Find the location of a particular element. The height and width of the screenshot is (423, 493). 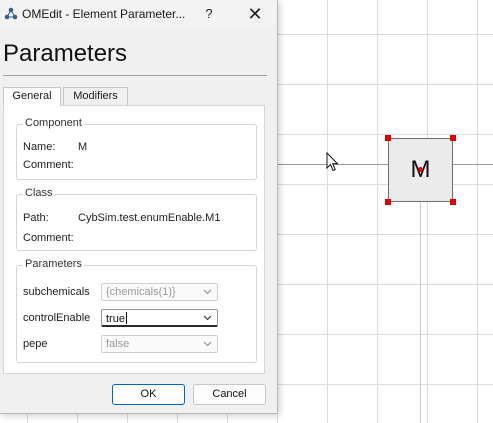

app-icon is located at coordinates (11, 13).